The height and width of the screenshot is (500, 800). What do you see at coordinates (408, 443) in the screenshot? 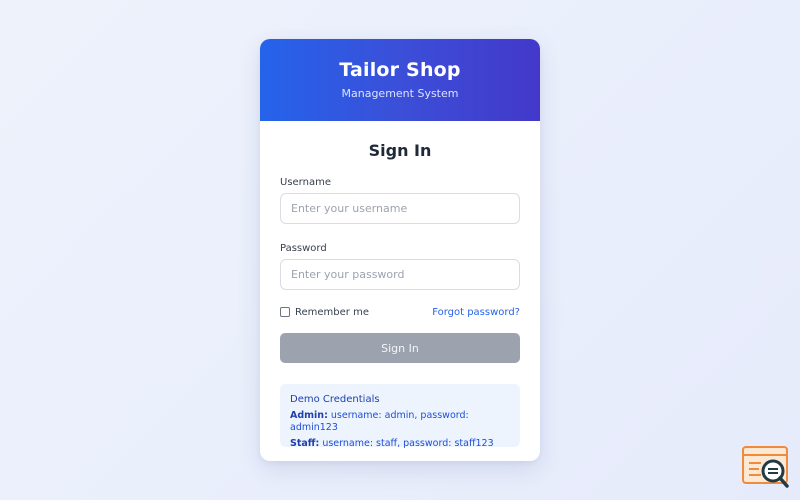
I see `demo-staff-value: username: staff, password: staff123` at bounding box center [408, 443].